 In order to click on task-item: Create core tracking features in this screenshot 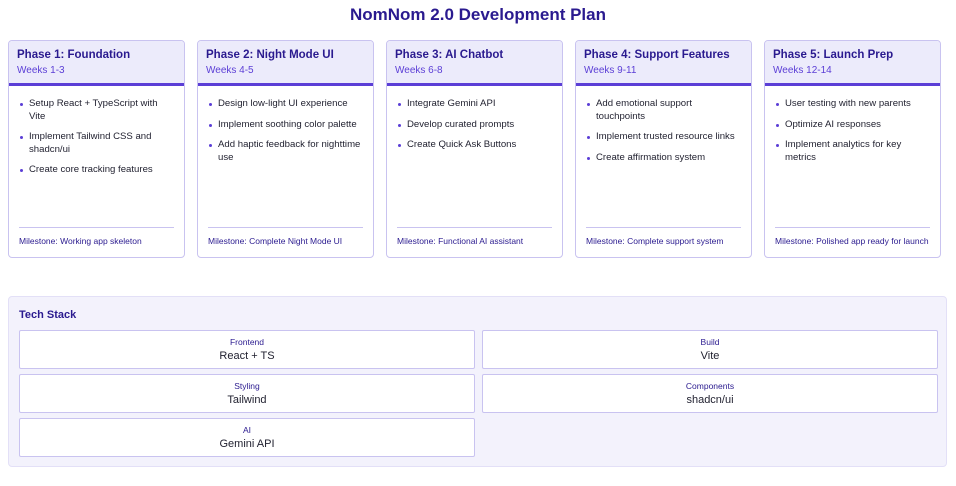, I will do `click(98, 170)`.